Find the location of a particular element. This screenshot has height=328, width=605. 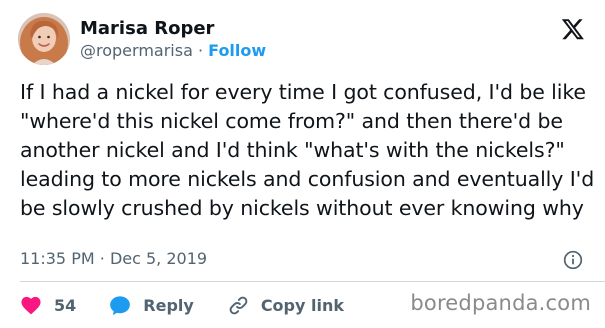

like-button: 54 is located at coordinates (48, 305).